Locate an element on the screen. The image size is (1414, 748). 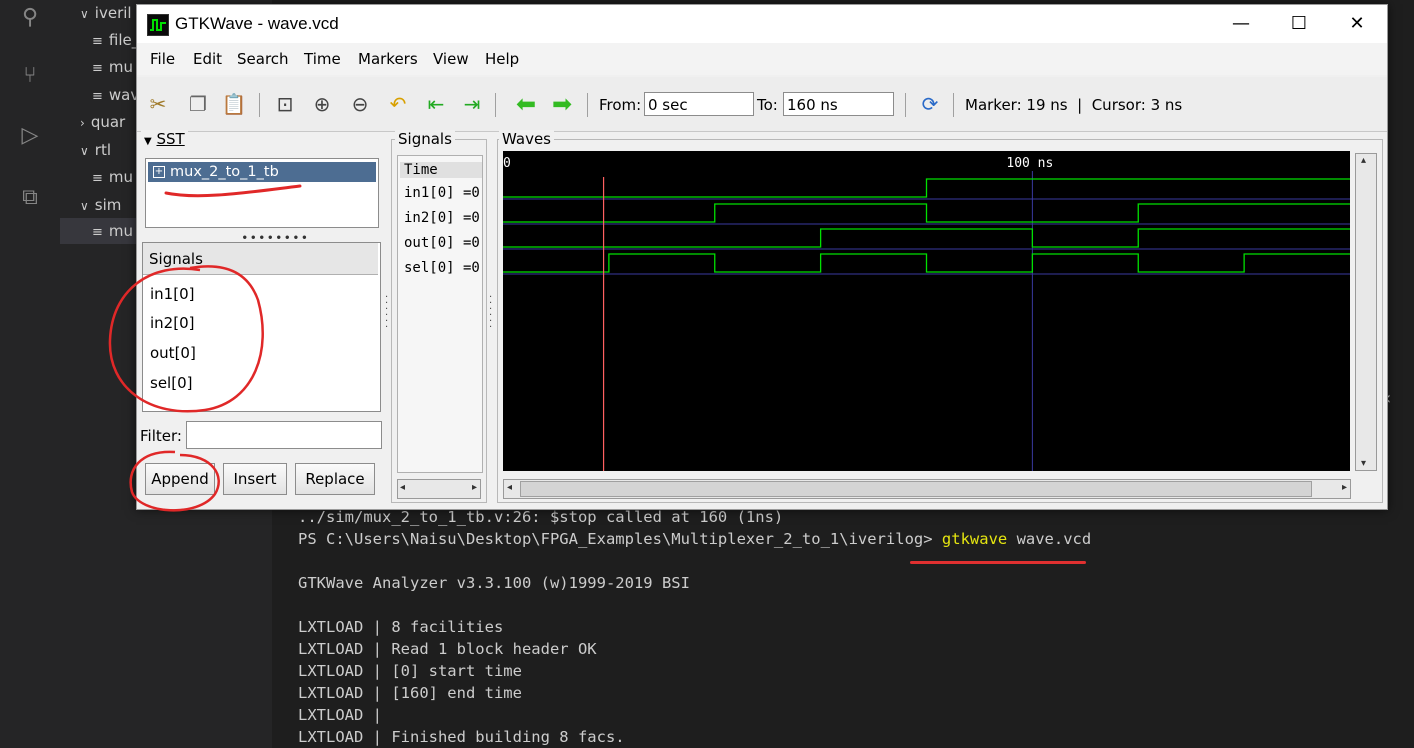
tree-file: ≡ file_ is located at coordinates (115, 40).